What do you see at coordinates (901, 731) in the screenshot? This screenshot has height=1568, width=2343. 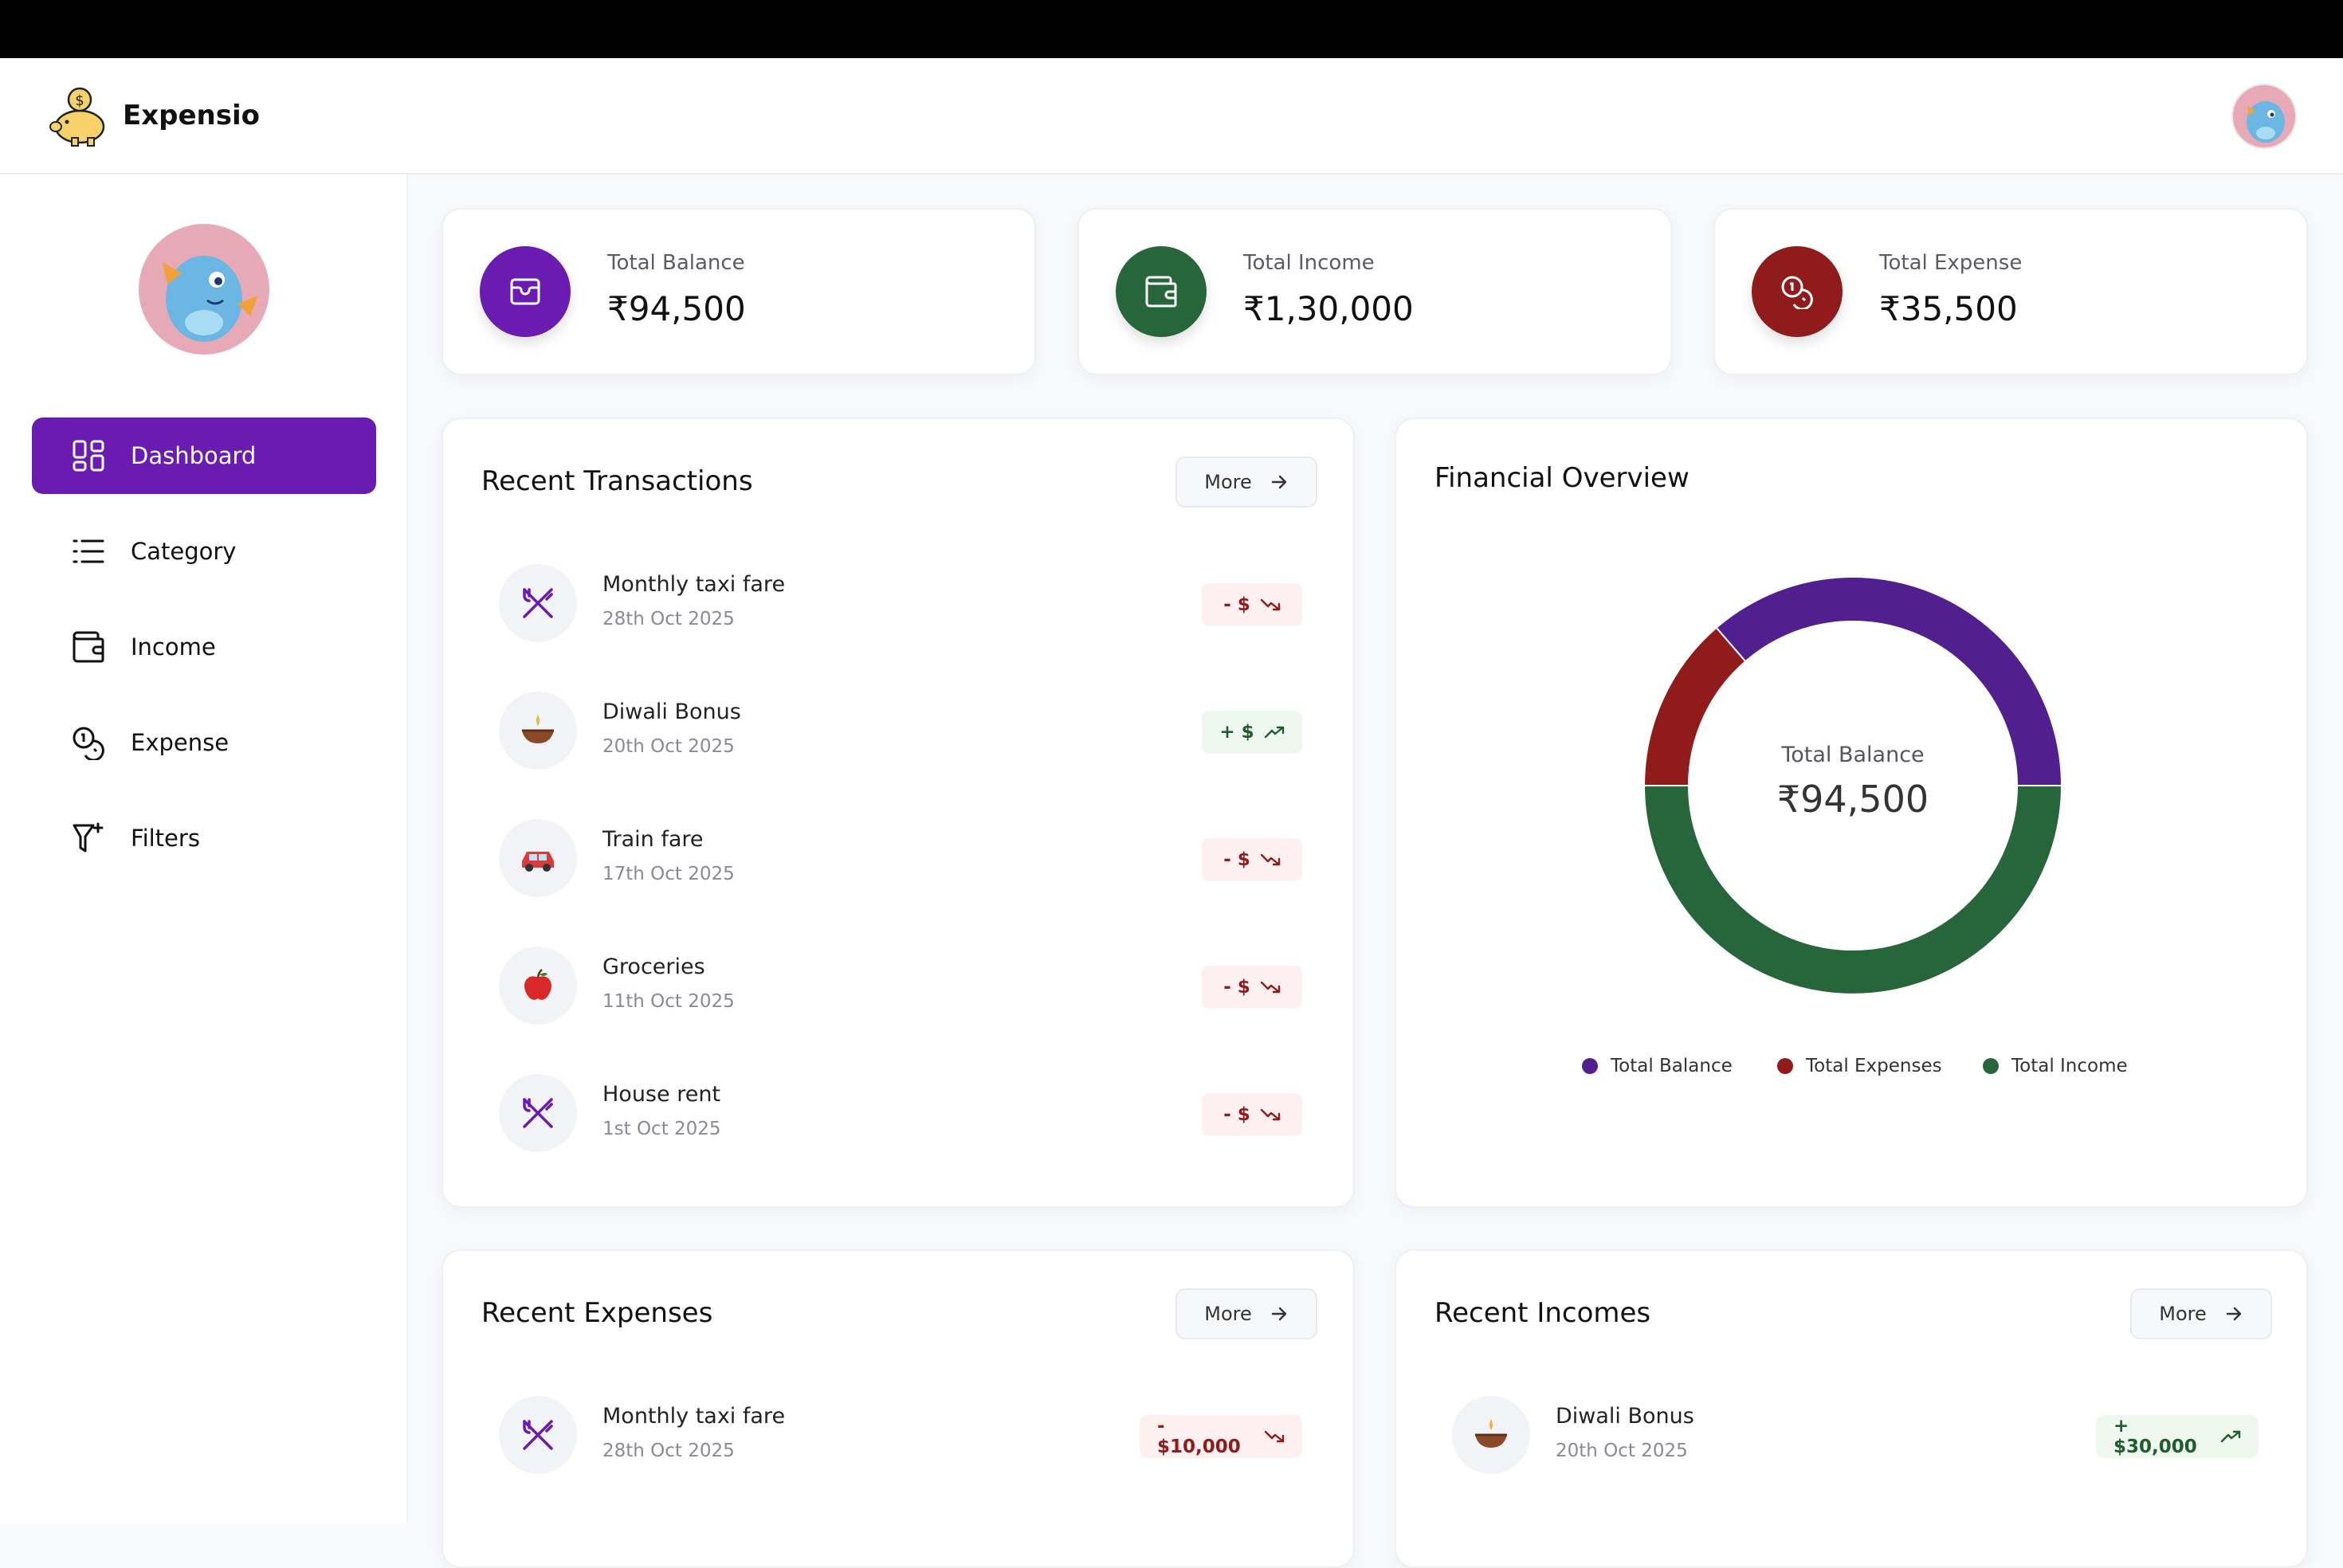 I see `transaction-row: Diwali Bonus 20th Oct 2025 + $` at bounding box center [901, 731].